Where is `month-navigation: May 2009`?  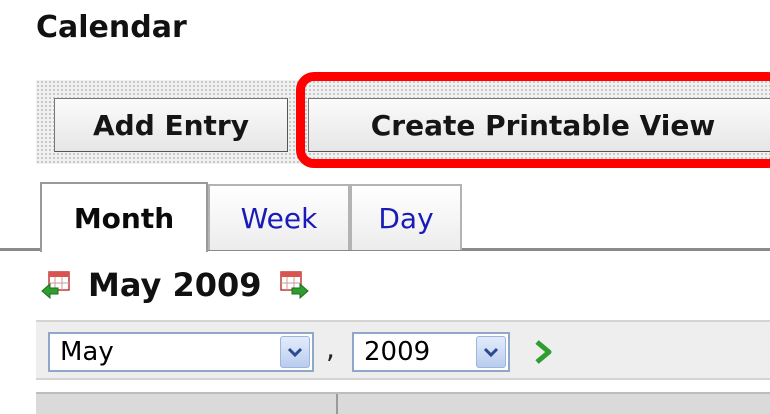
month-navigation: May 2009 is located at coordinates (175, 285).